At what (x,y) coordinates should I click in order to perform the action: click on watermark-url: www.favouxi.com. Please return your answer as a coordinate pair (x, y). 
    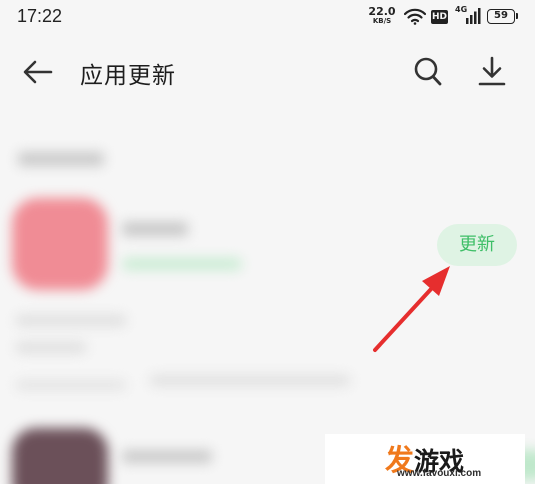
    Looking at the image, I should click on (439, 473).